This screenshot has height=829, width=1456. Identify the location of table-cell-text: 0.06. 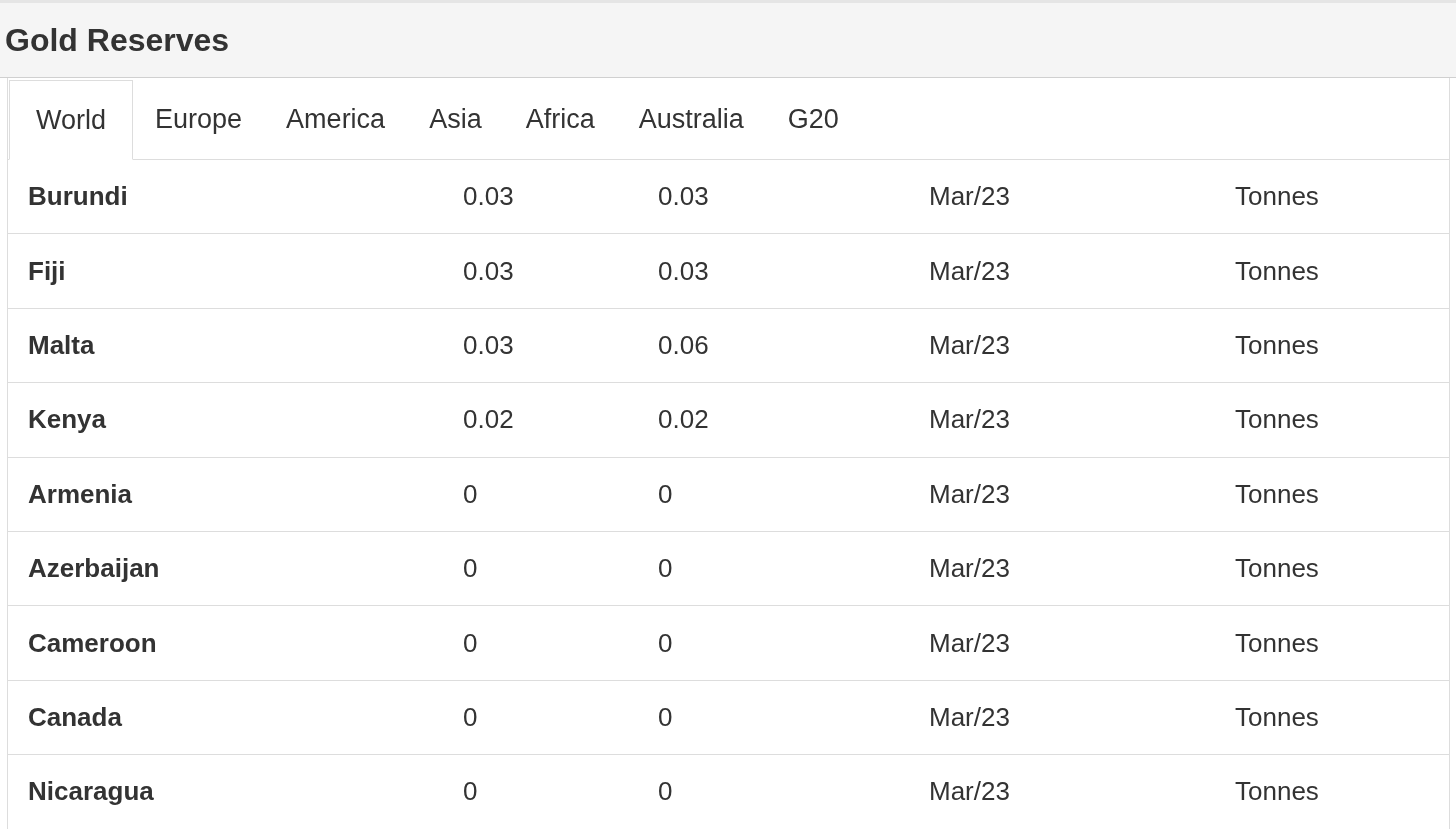
(683, 345).